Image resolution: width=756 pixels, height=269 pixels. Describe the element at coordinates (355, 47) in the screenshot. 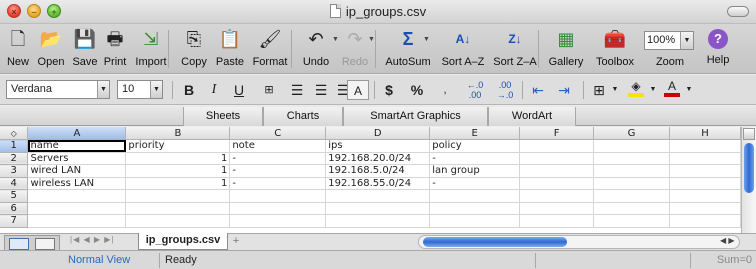

I see `redo-button: ↷ Redo` at that location.